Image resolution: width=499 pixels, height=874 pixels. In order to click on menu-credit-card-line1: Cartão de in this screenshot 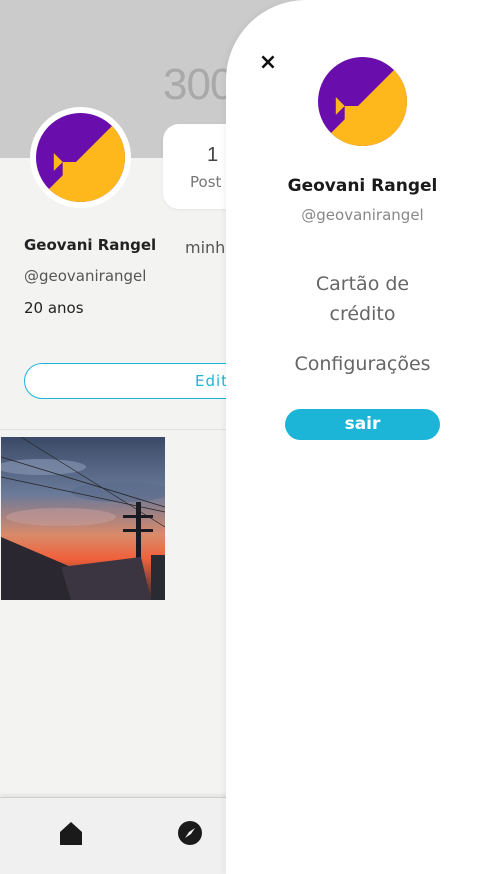, I will do `click(362, 284)`.